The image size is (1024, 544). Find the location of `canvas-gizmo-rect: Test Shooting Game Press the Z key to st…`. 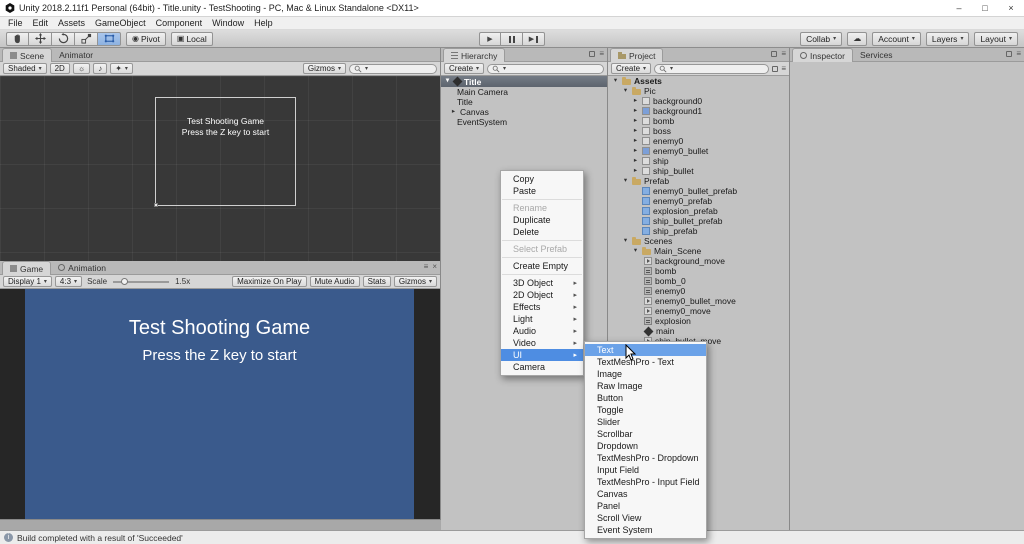

canvas-gizmo-rect: Test Shooting Game Press the Z key to st… is located at coordinates (225, 152).